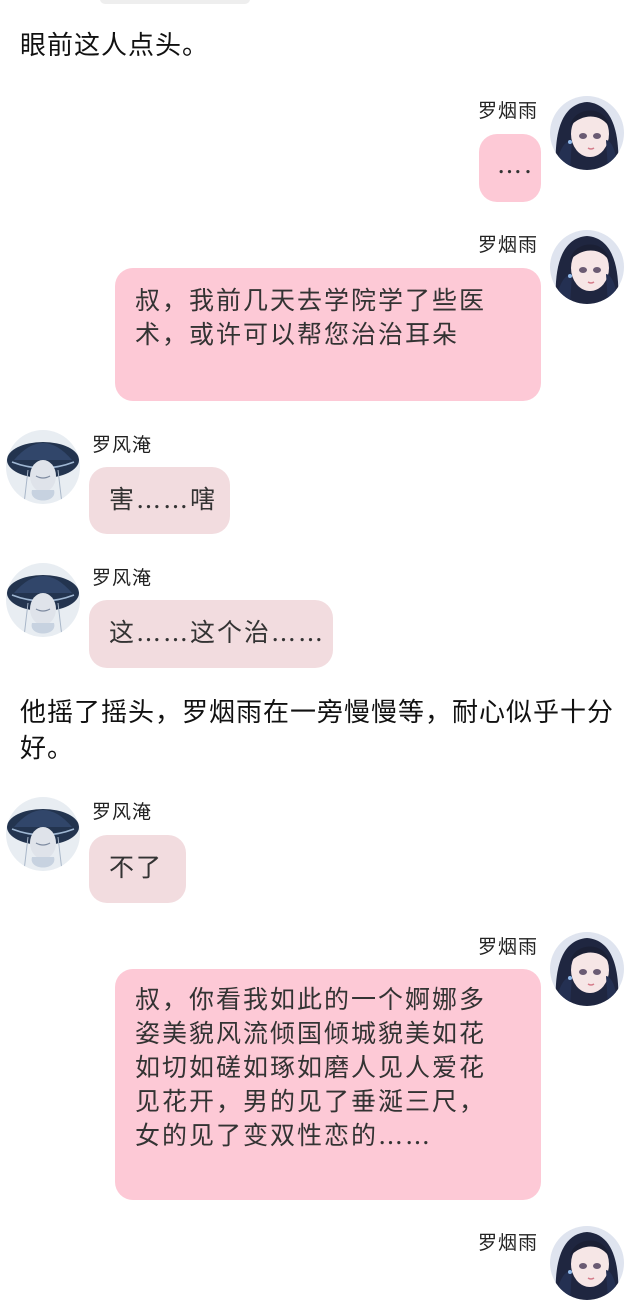 Image resolution: width=640 pixels, height=1300 pixels. What do you see at coordinates (115, 46) in the screenshot?
I see `narration-text: 眼前这人点头。` at bounding box center [115, 46].